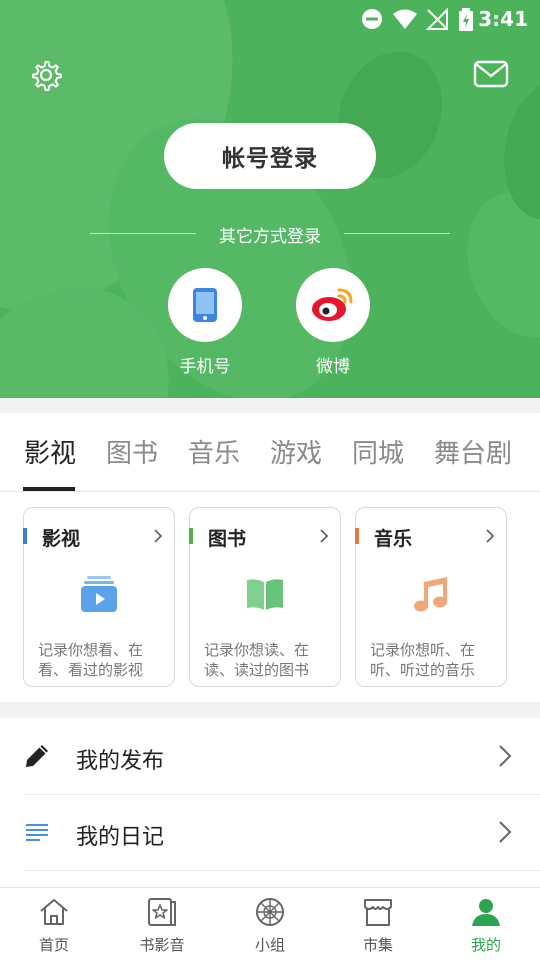 The image size is (540, 961). I want to click on tab-music: 音乐, so click(214, 451).